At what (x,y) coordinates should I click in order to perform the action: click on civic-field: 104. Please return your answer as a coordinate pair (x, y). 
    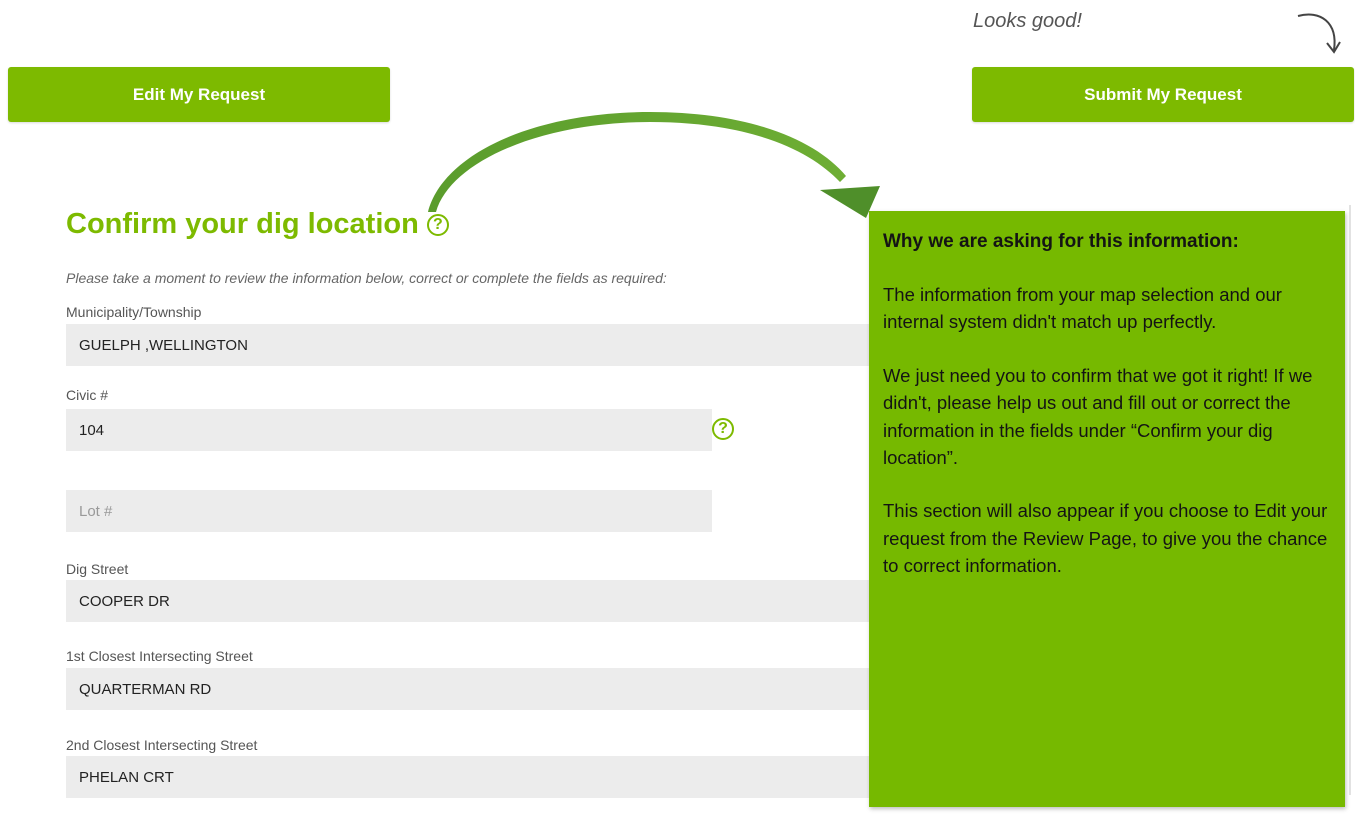
    Looking at the image, I should click on (389, 430).